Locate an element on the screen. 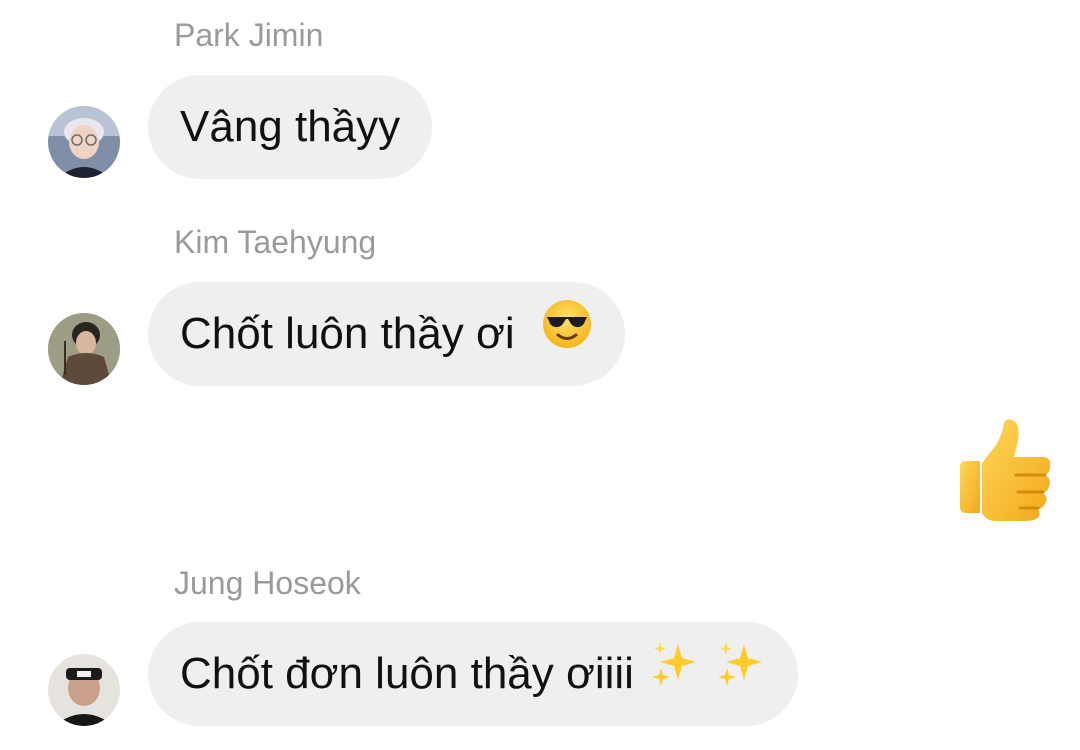 The width and height of the screenshot is (1080, 750). sunglasses-face-icon is located at coordinates (567, 336).